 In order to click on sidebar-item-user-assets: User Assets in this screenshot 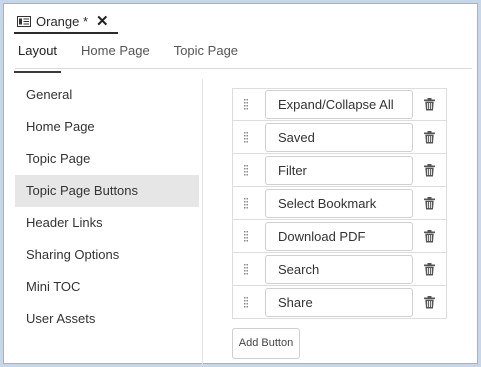, I will do `click(107, 319)`.